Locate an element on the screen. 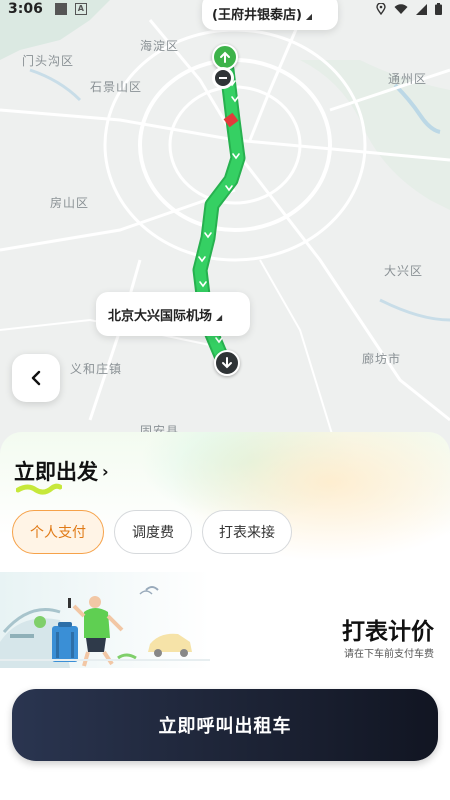 This screenshot has height=800, width=450. district-label: 义和庄镇 is located at coordinates (96, 369).